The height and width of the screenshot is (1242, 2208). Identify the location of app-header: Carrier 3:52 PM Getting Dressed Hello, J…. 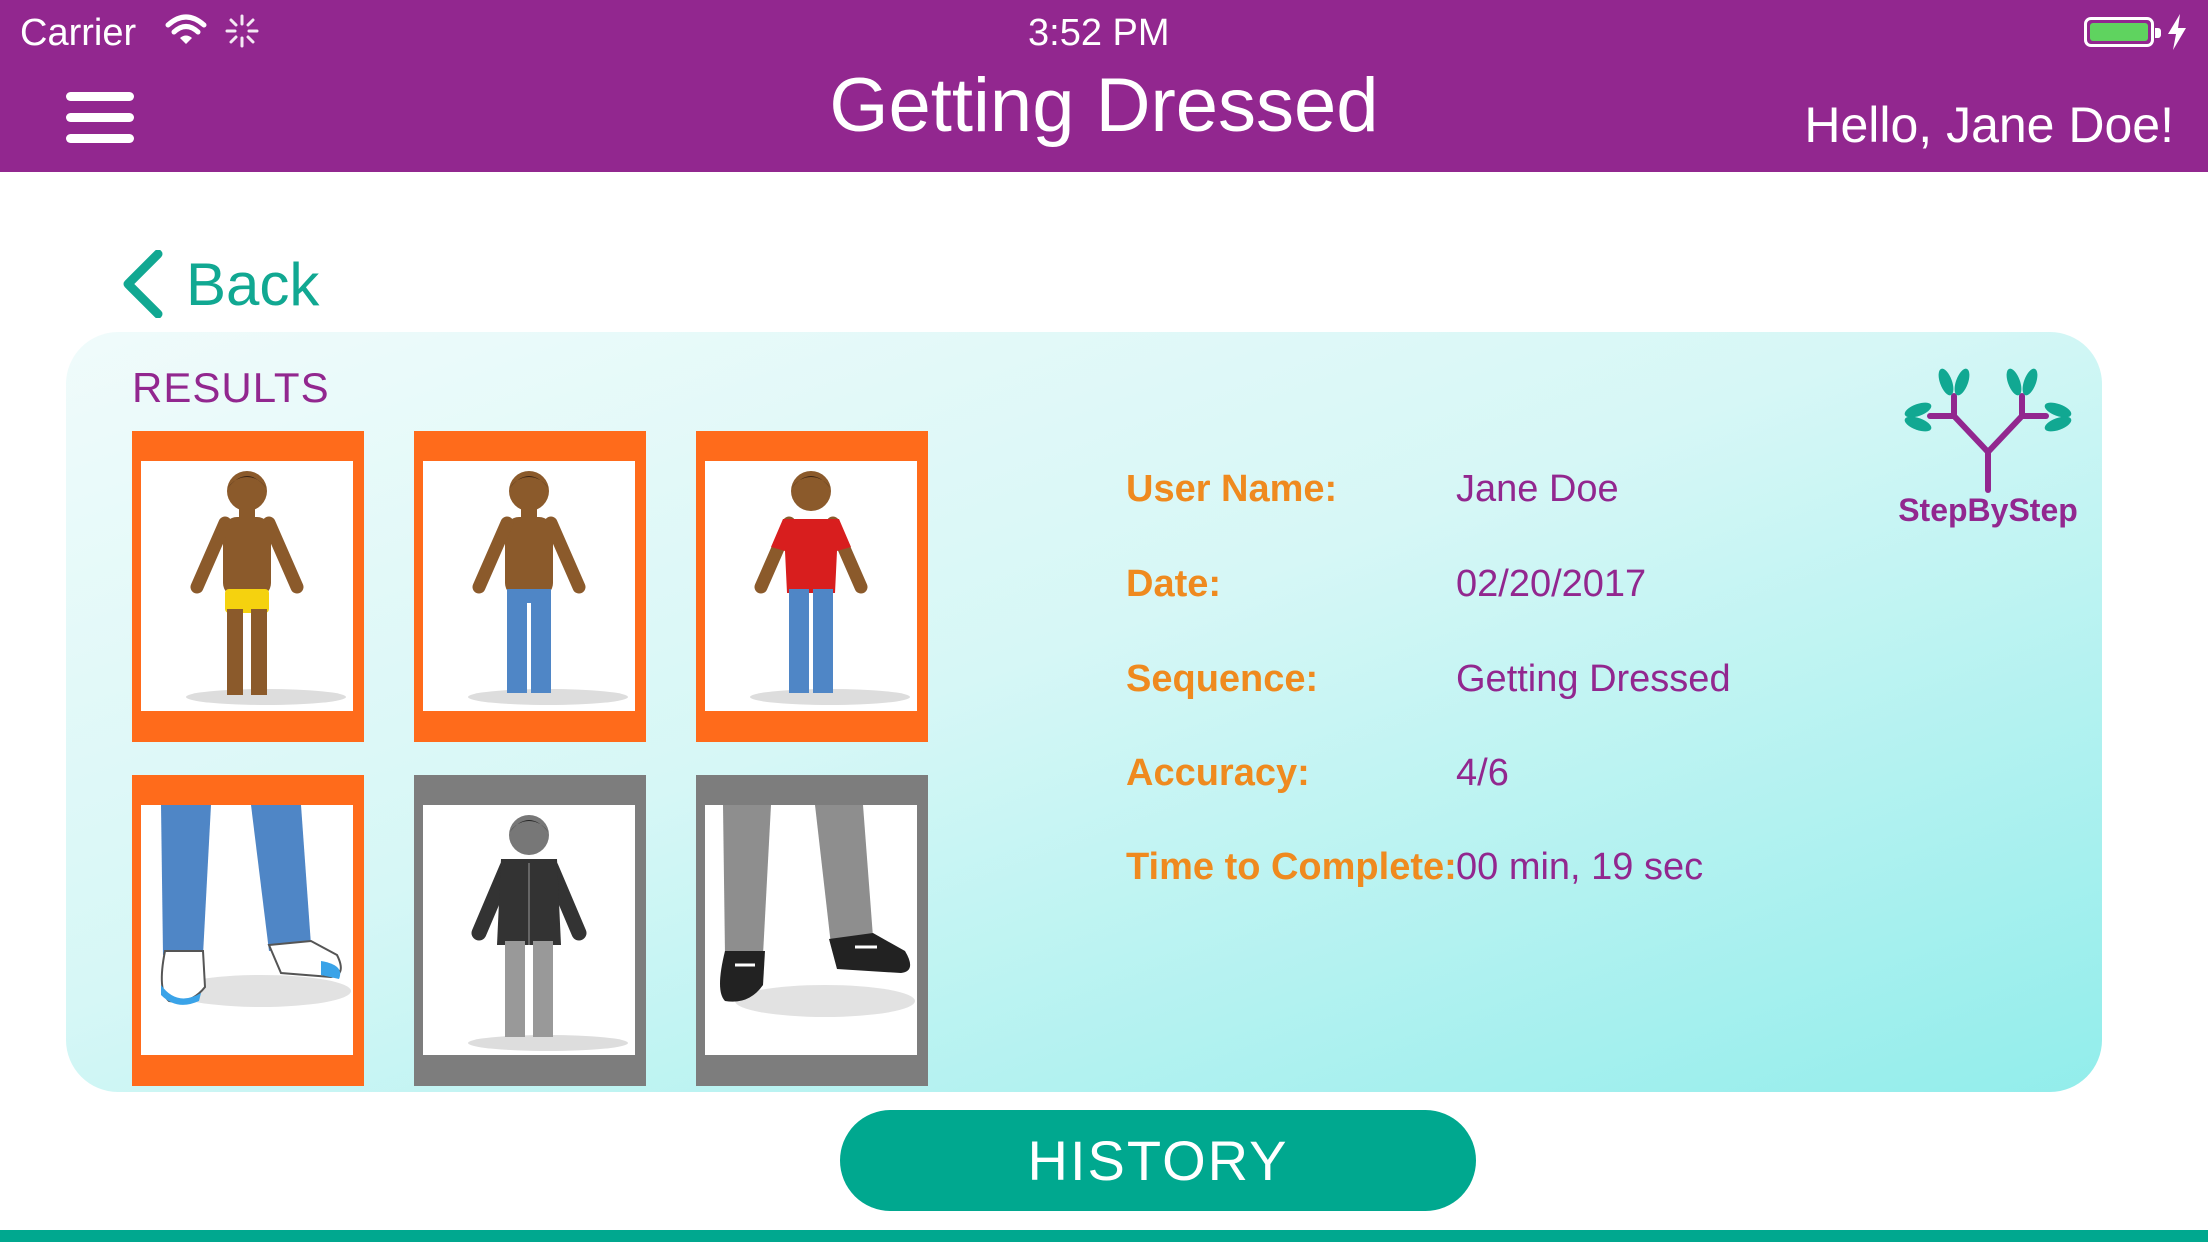
(1104, 86).